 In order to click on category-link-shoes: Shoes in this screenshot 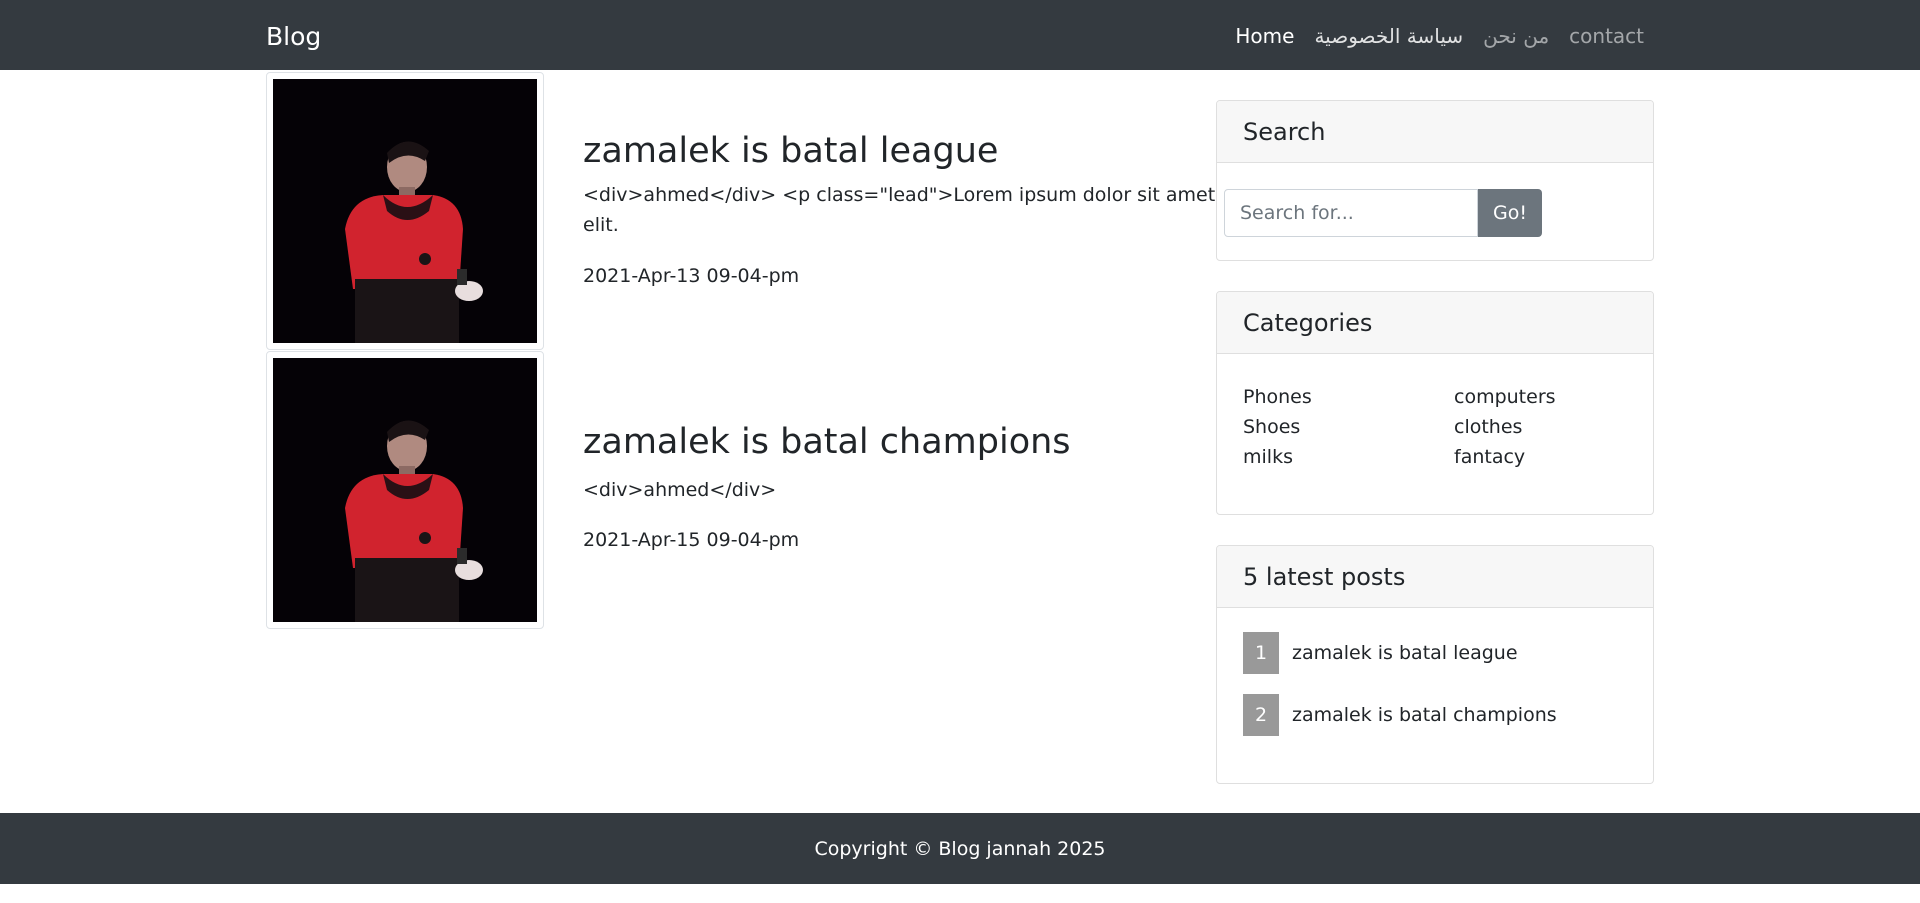, I will do `click(1348, 427)`.